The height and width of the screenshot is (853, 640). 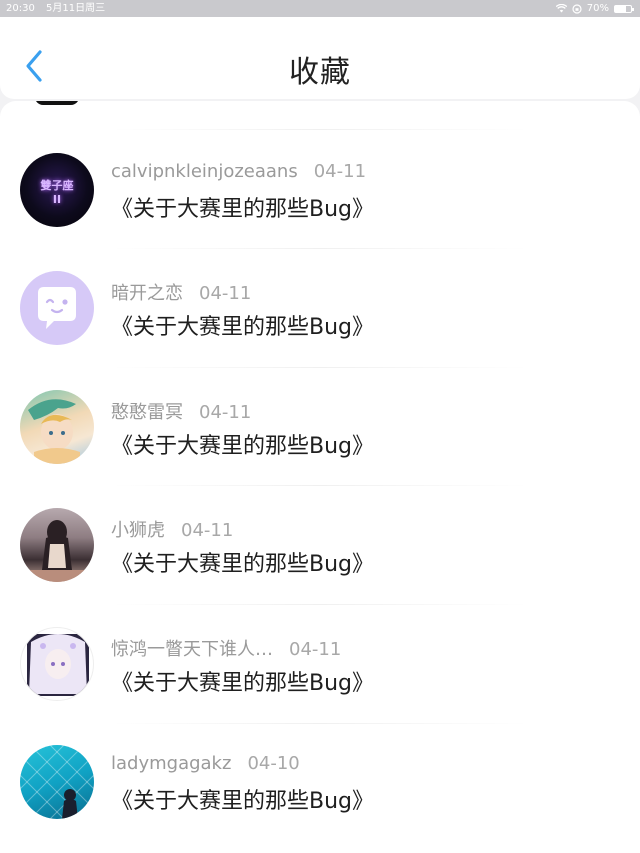 What do you see at coordinates (577, 8) in the screenshot?
I see `rotation-lock-icon` at bounding box center [577, 8].